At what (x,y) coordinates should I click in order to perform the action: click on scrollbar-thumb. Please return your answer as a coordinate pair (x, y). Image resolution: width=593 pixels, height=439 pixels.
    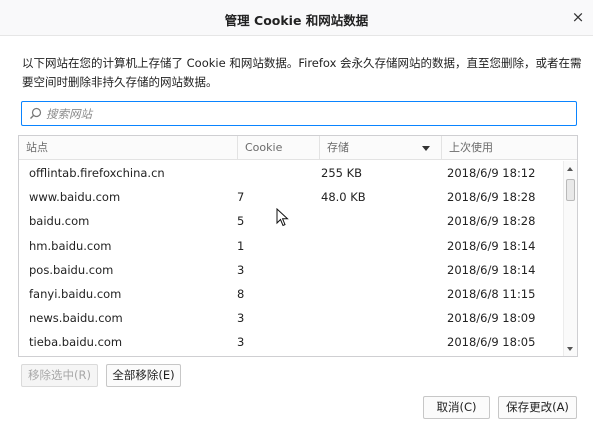
    Looking at the image, I should click on (570, 190).